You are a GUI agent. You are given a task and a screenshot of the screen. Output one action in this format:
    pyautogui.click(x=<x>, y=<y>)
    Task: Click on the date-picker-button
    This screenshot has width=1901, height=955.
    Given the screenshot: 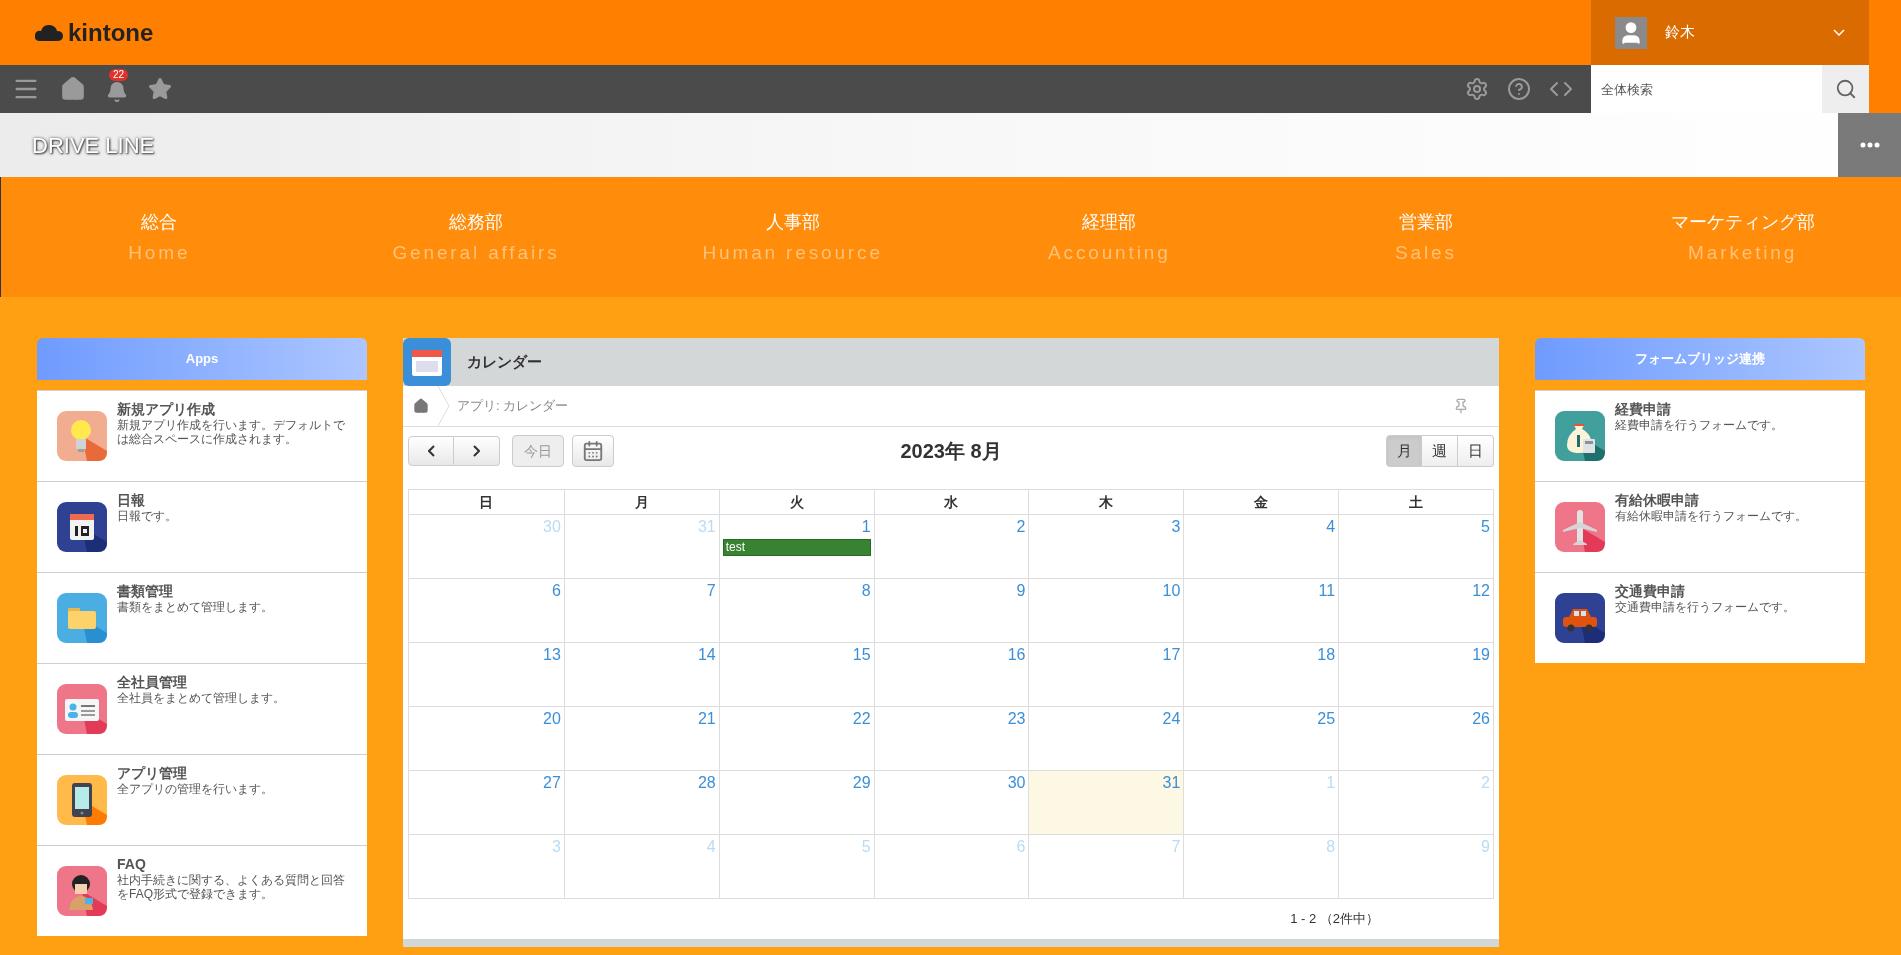 What is the action you would take?
    pyautogui.click(x=593, y=451)
    